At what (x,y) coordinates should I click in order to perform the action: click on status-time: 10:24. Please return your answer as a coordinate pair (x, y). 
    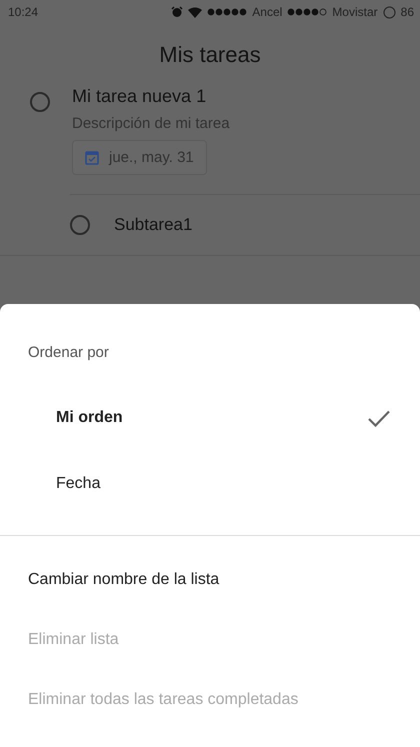
    Looking at the image, I should click on (24, 12).